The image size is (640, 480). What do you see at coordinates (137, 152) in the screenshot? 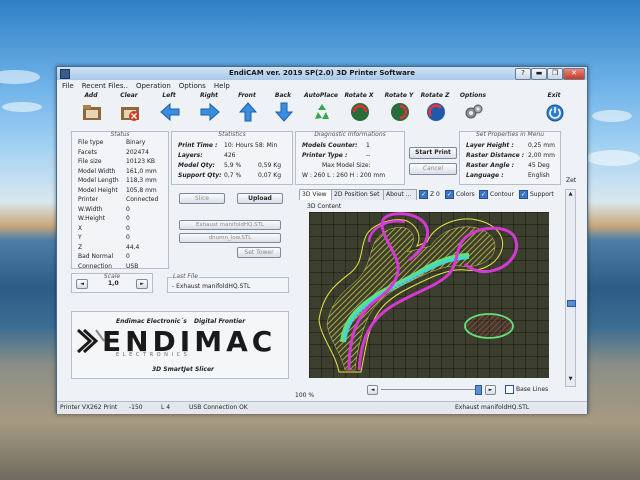
I see `status-row-value: 202474` at bounding box center [137, 152].